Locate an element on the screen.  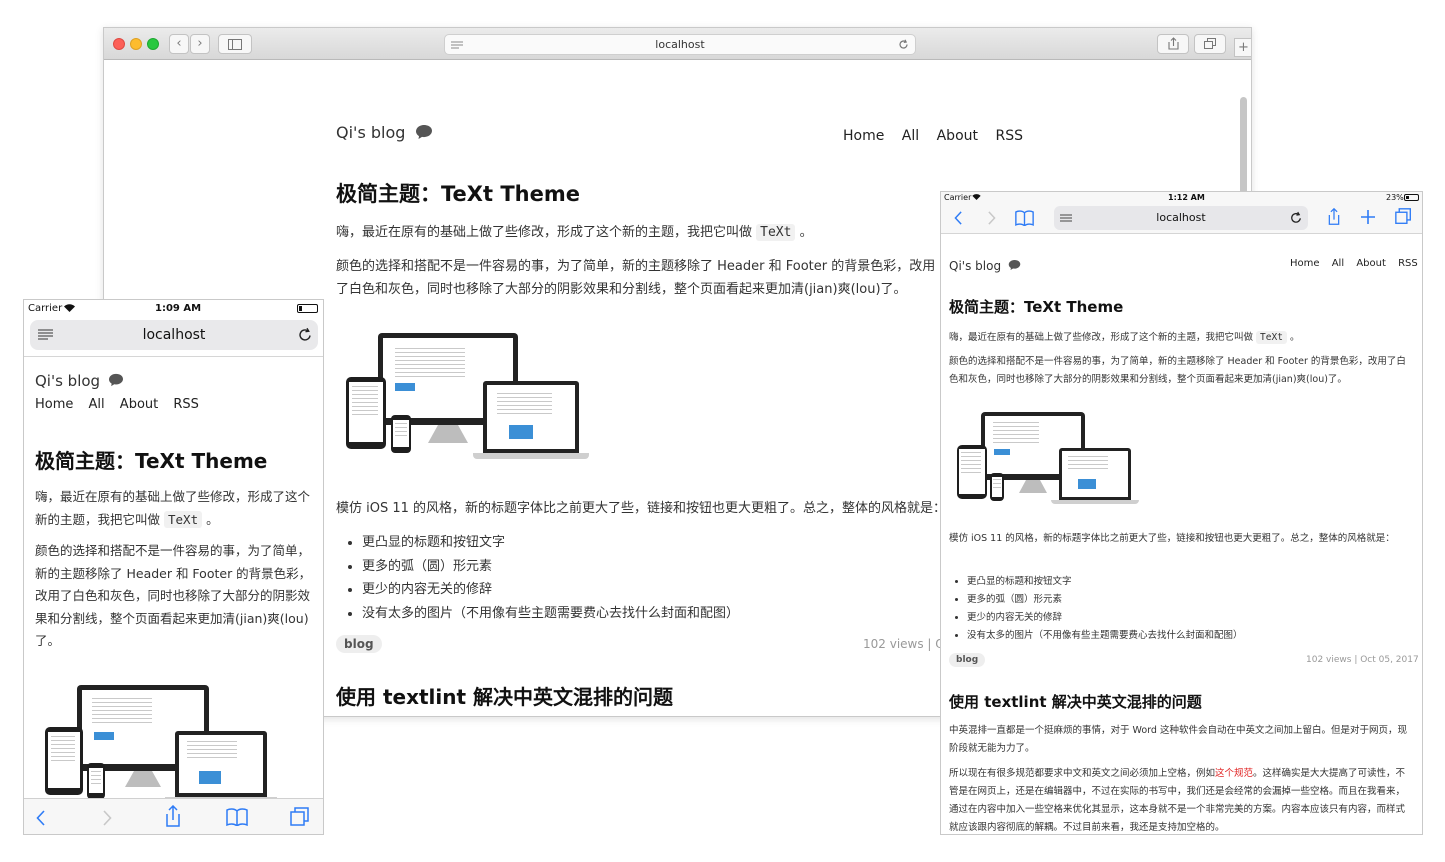
minimize-window-button is located at coordinates (136, 44).